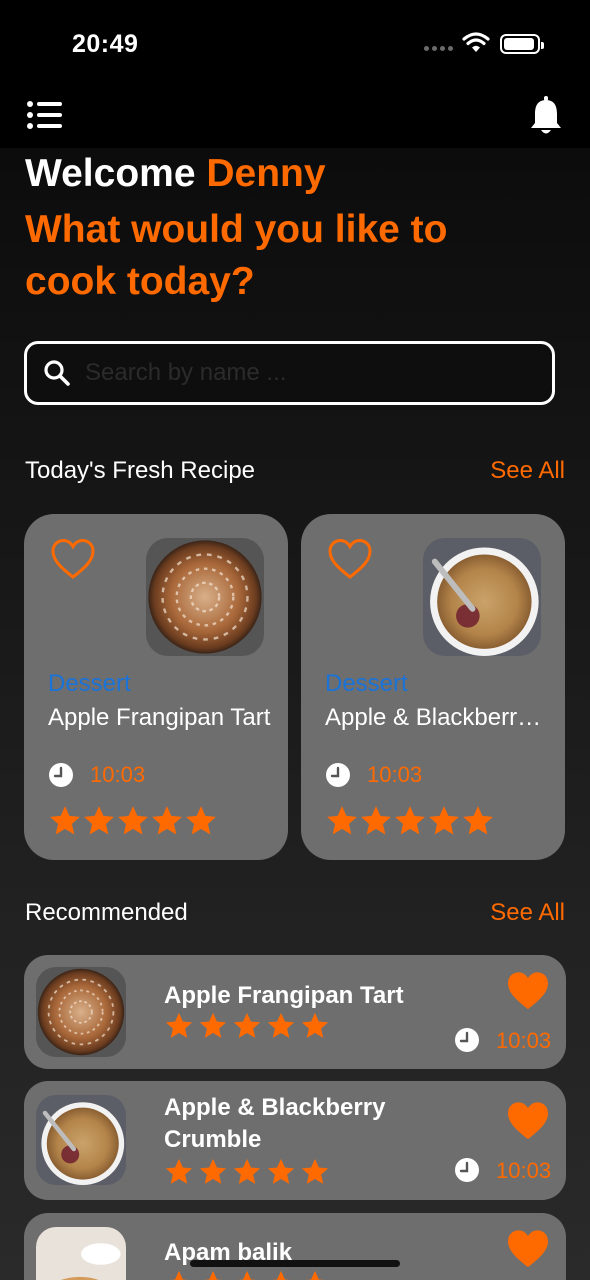 The height and width of the screenshot is (1280, 590). What do you see at coordinates (439, 49) in the screenshot?
I see `signal-dots-icon` at bounding box center [439, 49].